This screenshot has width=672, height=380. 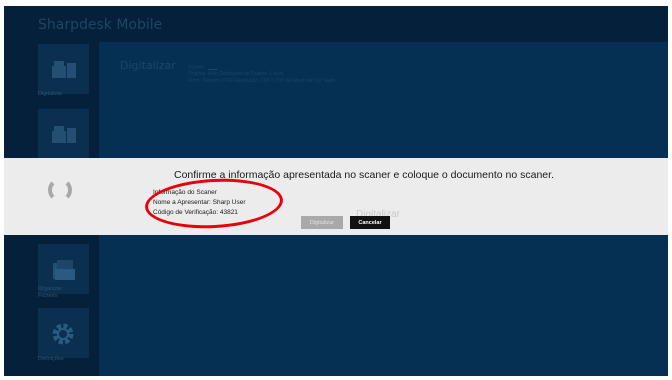 What do you see at coordinates (322, 222) in the screenshot?
I see `scan-button: Digitalizar` at bounding box center [322, 222].